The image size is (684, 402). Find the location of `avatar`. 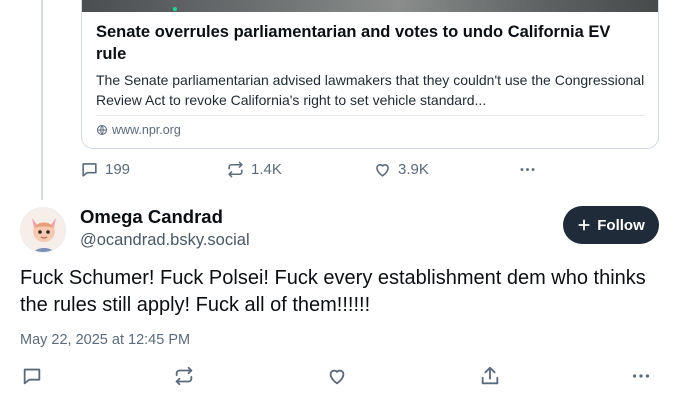

avatar is located at coordinates (43, 230).